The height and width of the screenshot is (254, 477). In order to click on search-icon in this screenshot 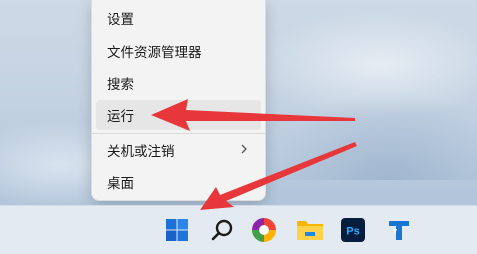, I will do `click(222, 230)`.